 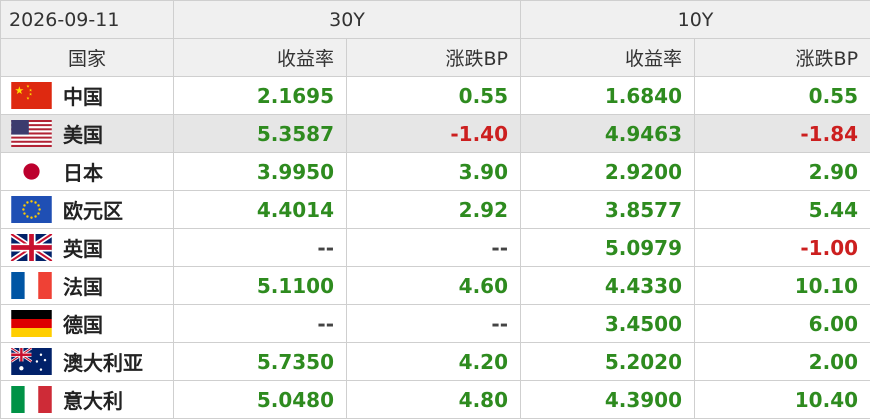 I want to click on country-name: 澳大利亚, so click(x=103, y=361).